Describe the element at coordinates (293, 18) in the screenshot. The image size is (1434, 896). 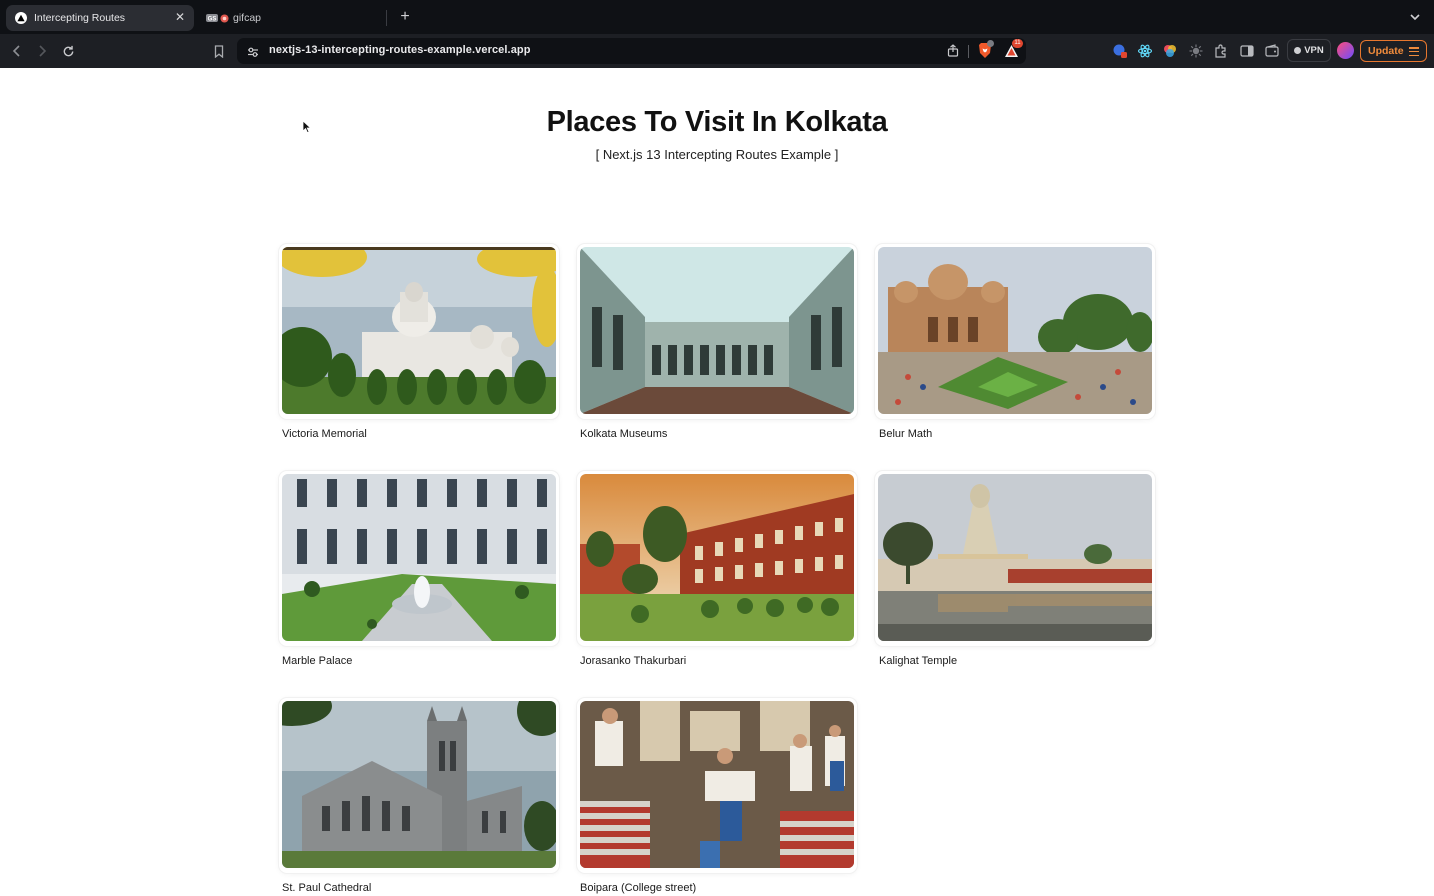
I see `tab-gifcap: GS gifcap` at that location.